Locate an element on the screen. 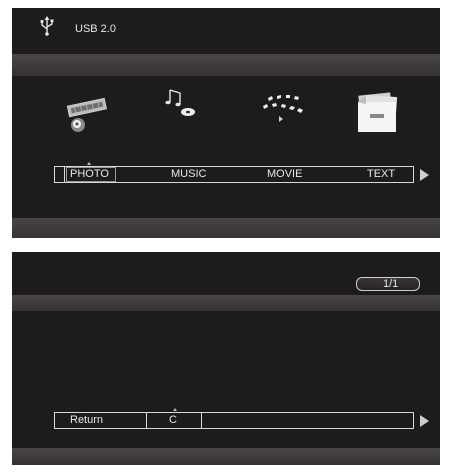 The height and width of the screenshot is (473, 452). menu-bar-empty-slot is located at coordinates (307, 420).